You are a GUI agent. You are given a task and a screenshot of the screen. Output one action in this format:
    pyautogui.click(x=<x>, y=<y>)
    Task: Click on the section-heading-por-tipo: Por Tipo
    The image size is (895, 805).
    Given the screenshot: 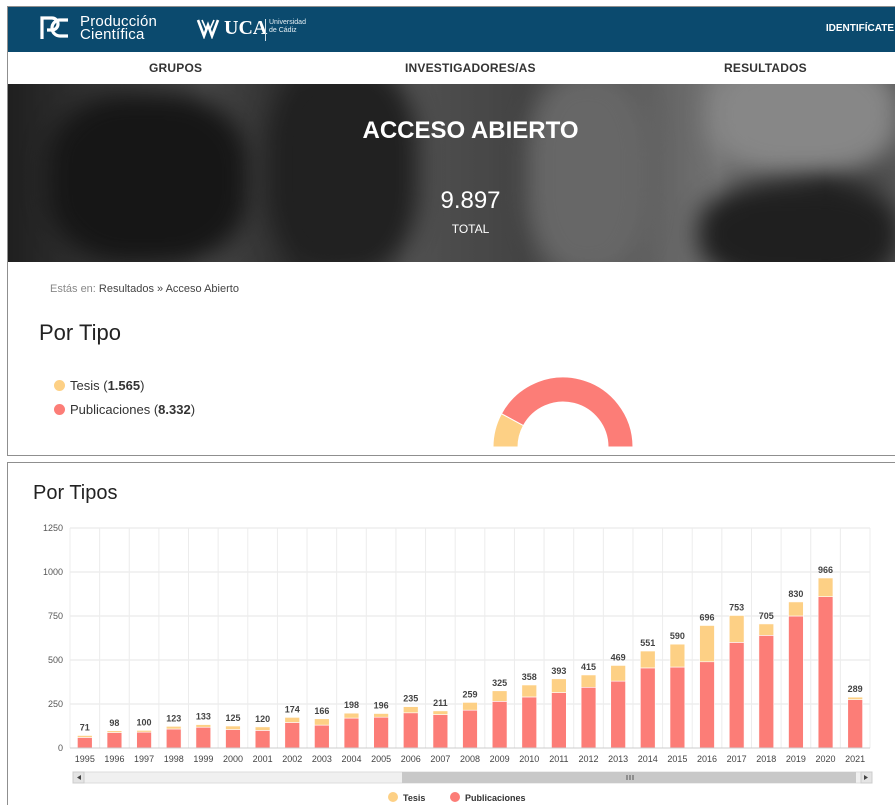 What is the action you would take?
    pyautogui.click(x=80, y=332)
    